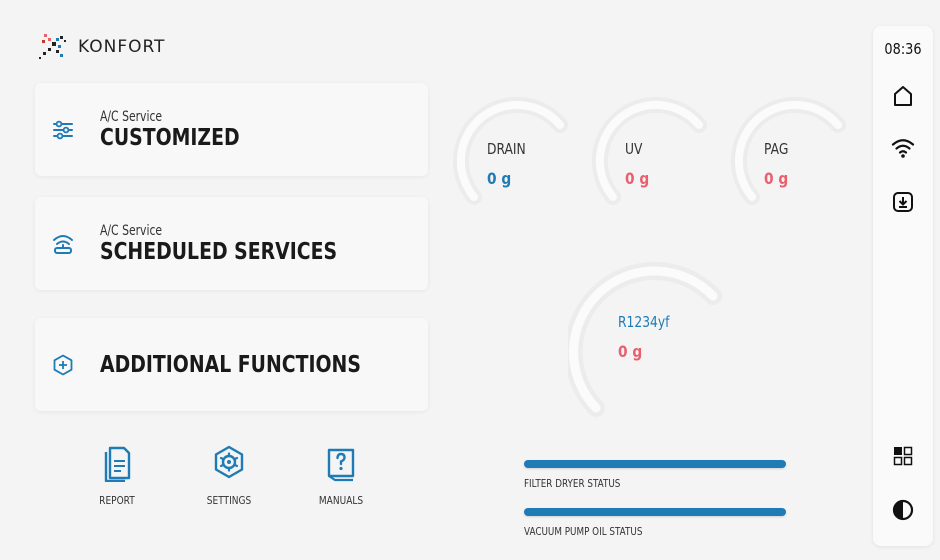 This screenshot has height=560, width=940. I want to click on report-button: REPORT, so click(117, 475).